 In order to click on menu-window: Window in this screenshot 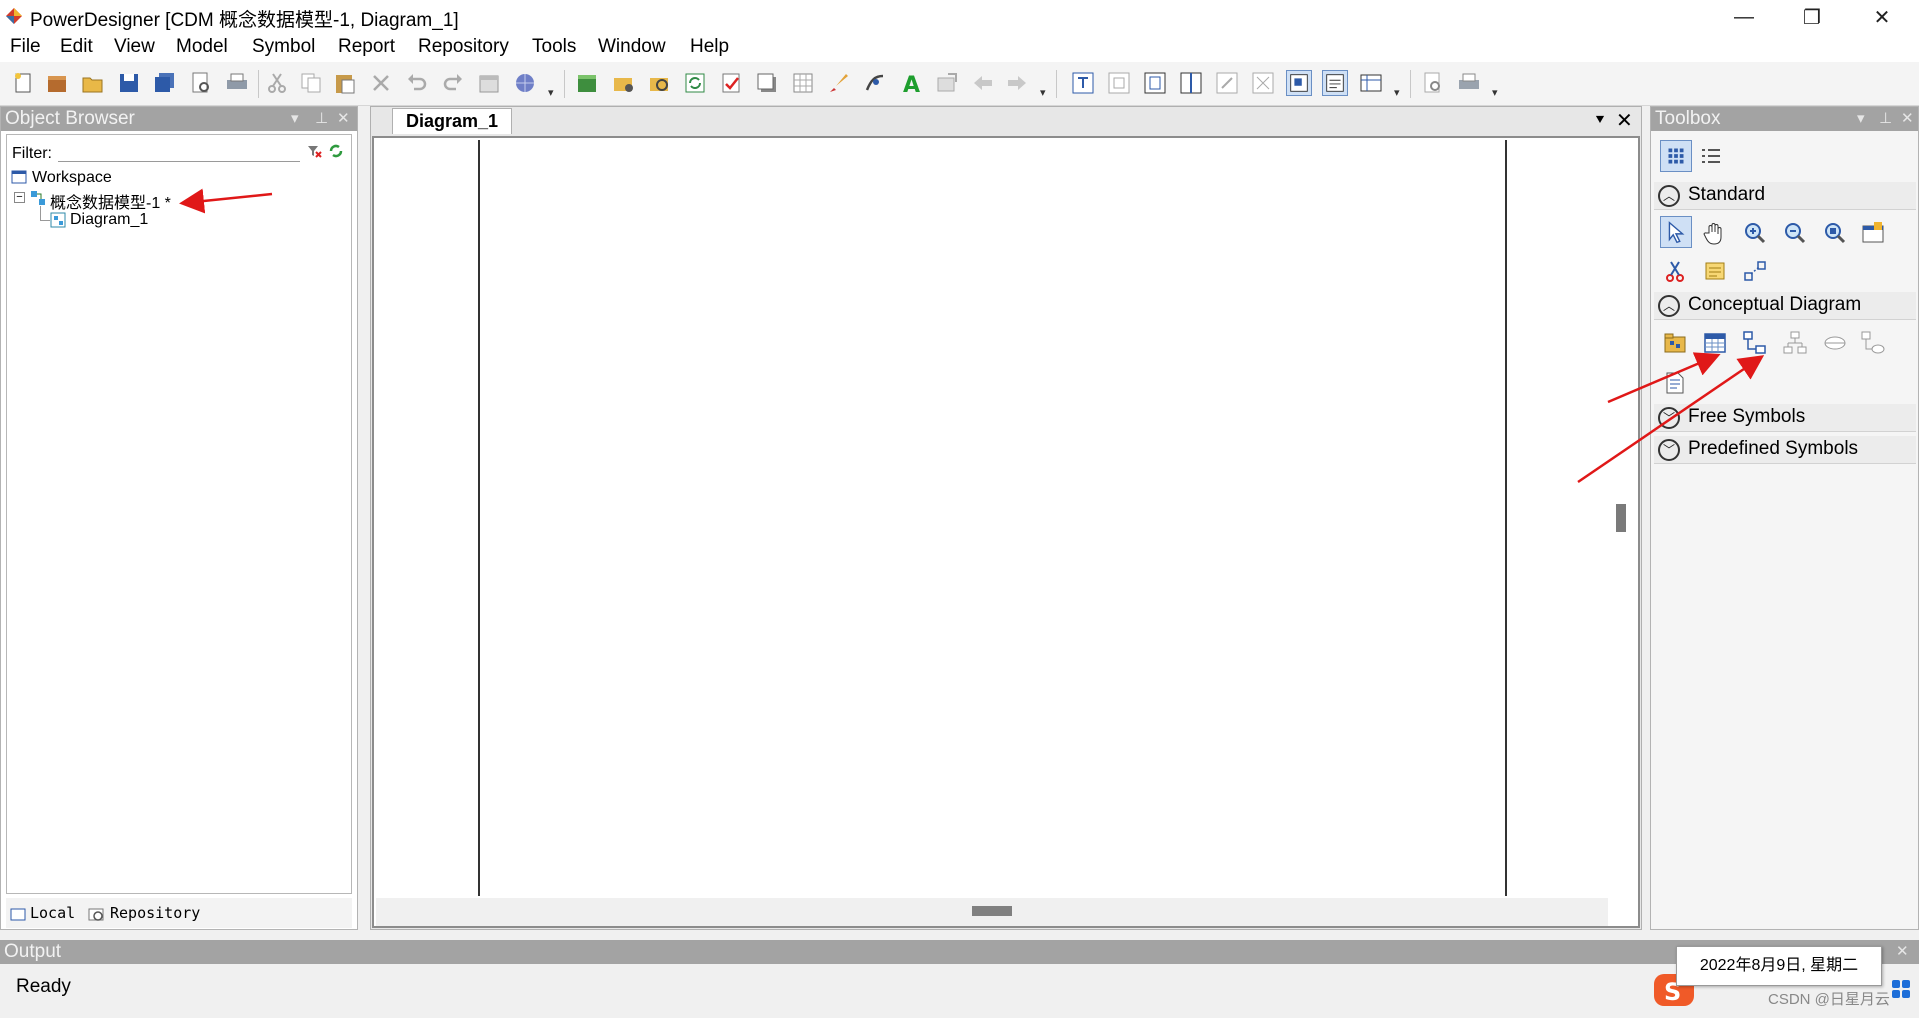, I will do `click(632, 47)`.